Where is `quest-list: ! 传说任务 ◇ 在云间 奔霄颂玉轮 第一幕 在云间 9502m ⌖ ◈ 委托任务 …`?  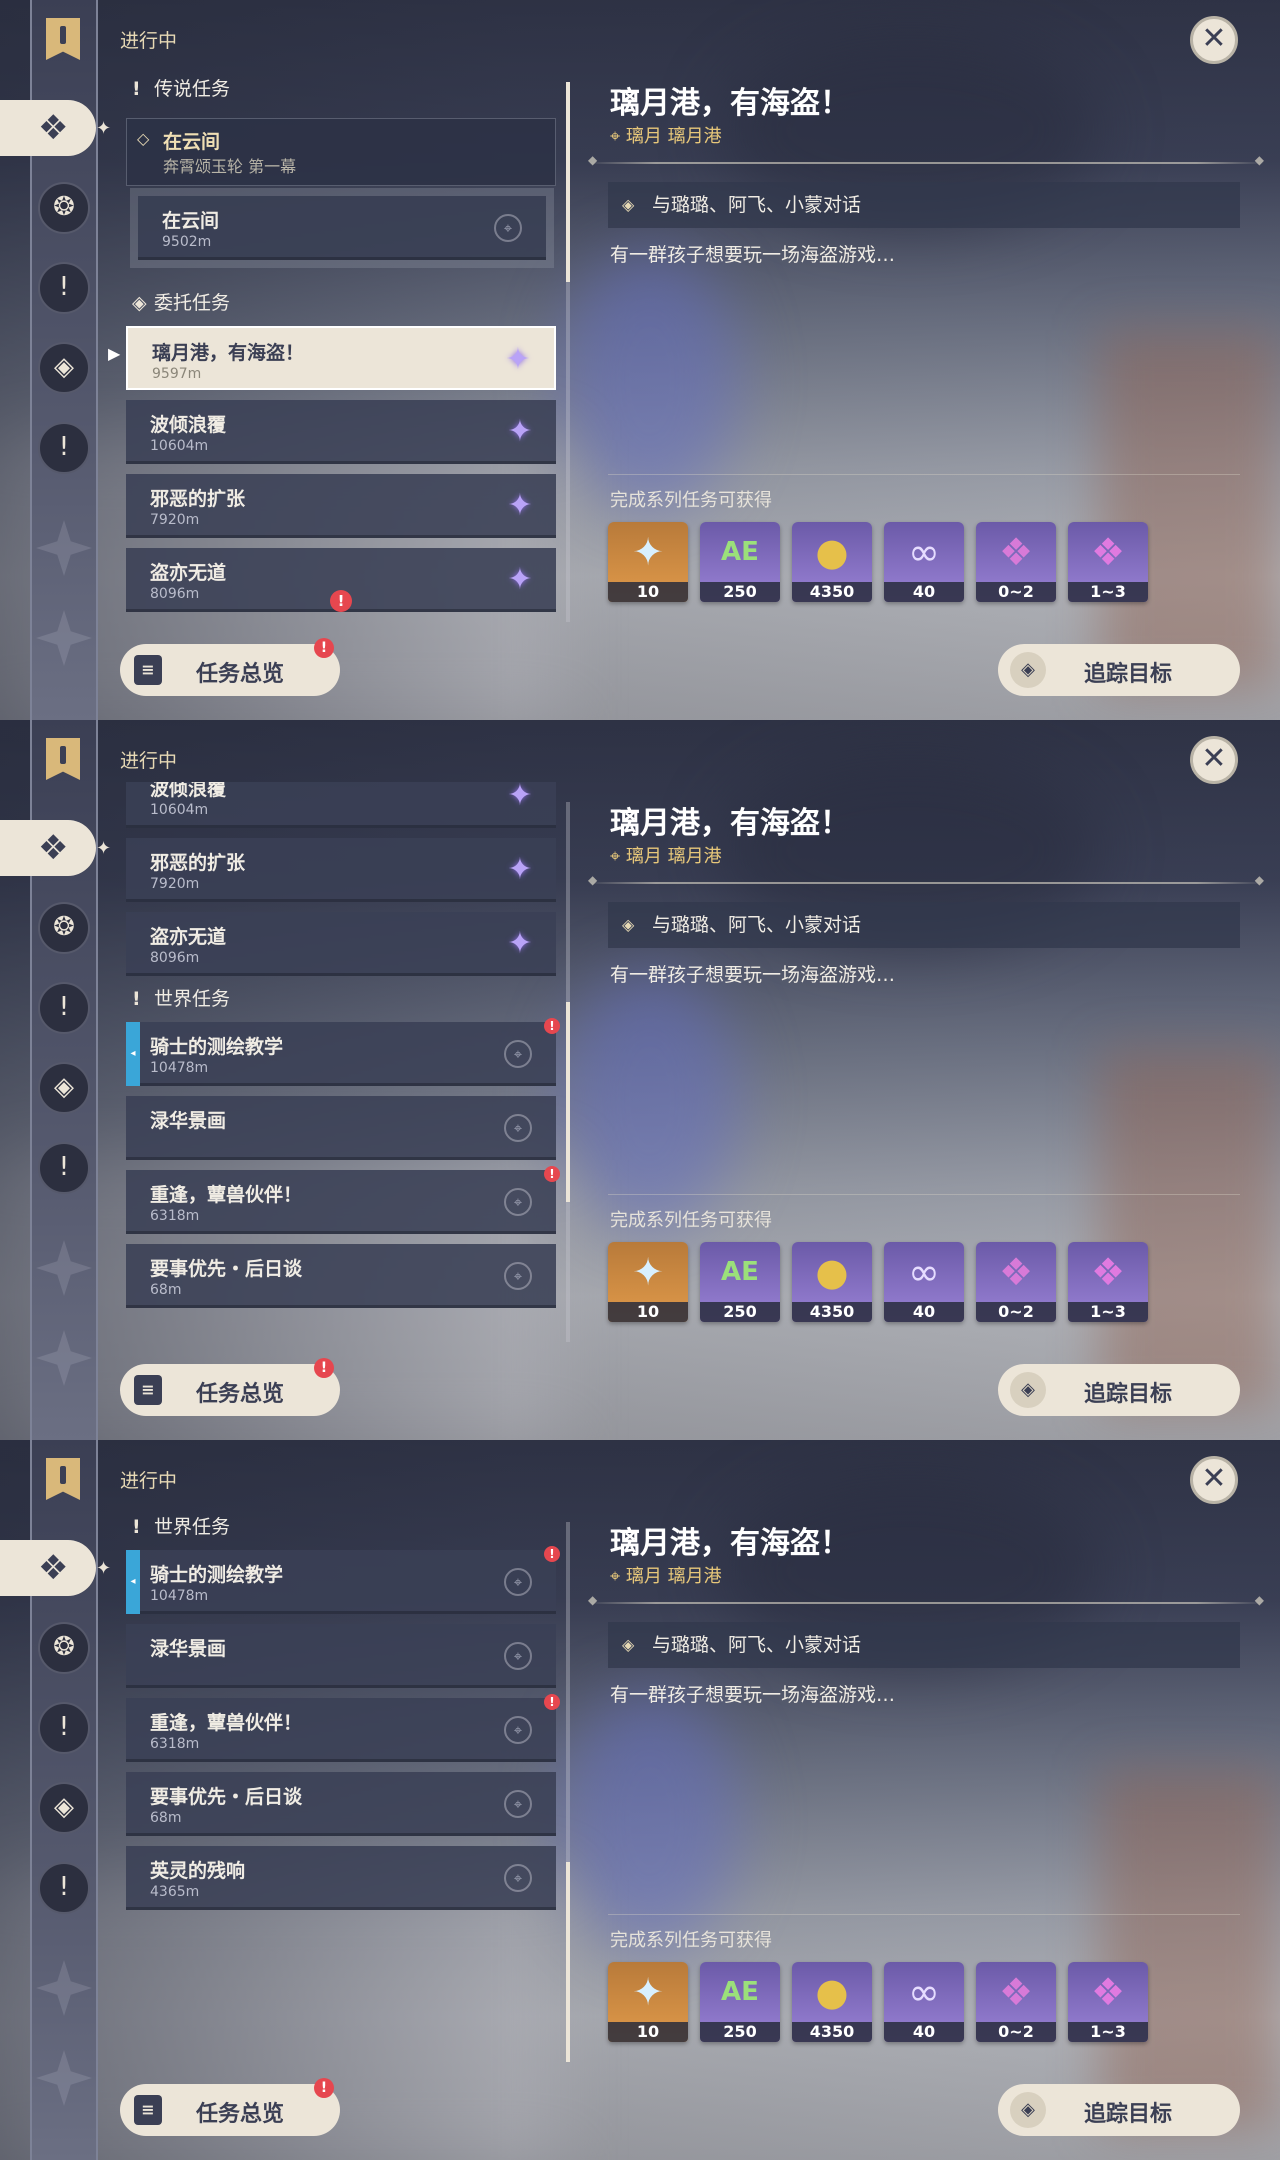 quest-list: ! 传说任务 ◇ 在云间 奔霄颂玉轮 第一幕 在云间 9502m ⌖ ◈ 委托任务 … is located at coordinates (340, 347).